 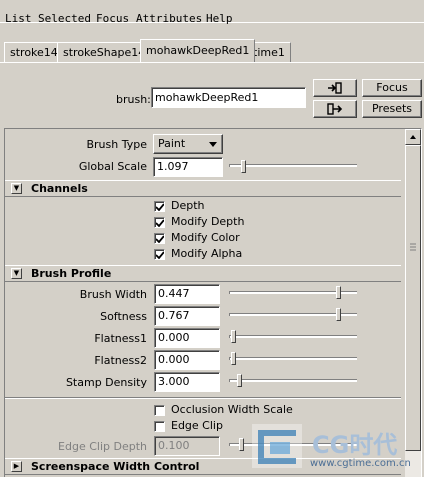 I want to click on output-connection-button, so click(x=335, y=109).